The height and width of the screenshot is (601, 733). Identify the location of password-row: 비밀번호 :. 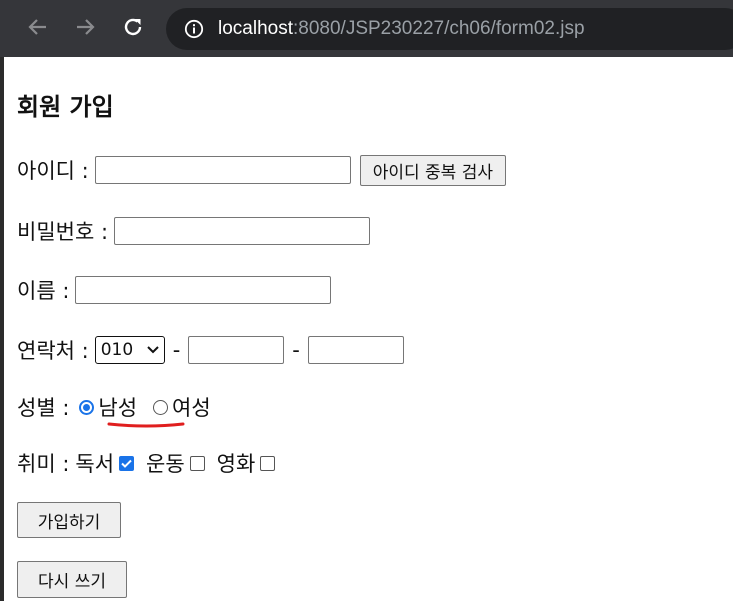
(194, 231).